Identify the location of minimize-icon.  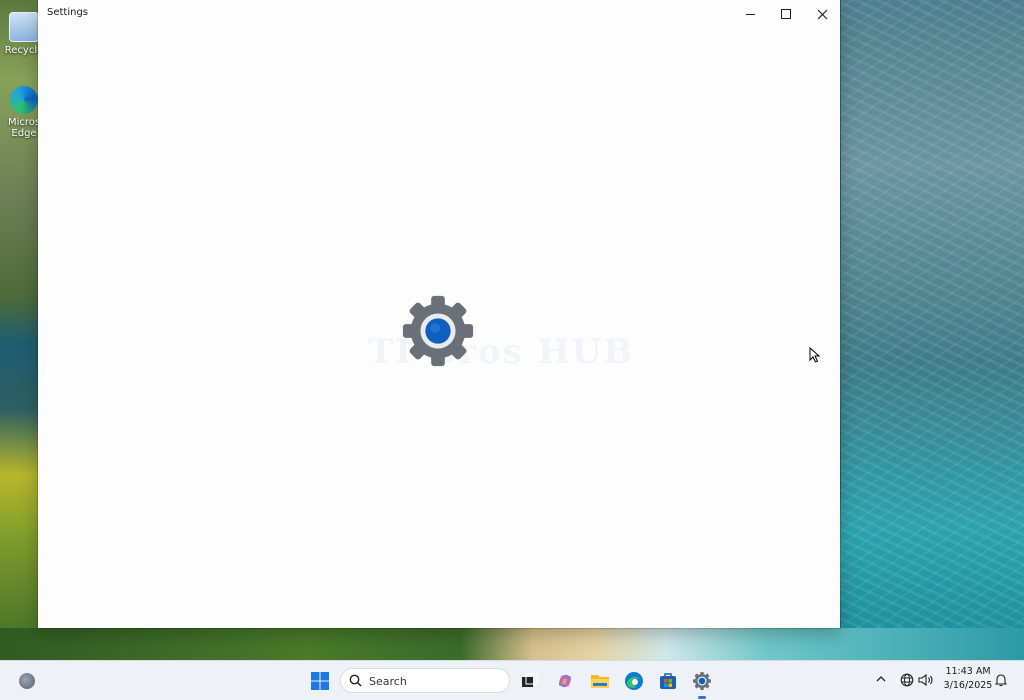
(750, 14).